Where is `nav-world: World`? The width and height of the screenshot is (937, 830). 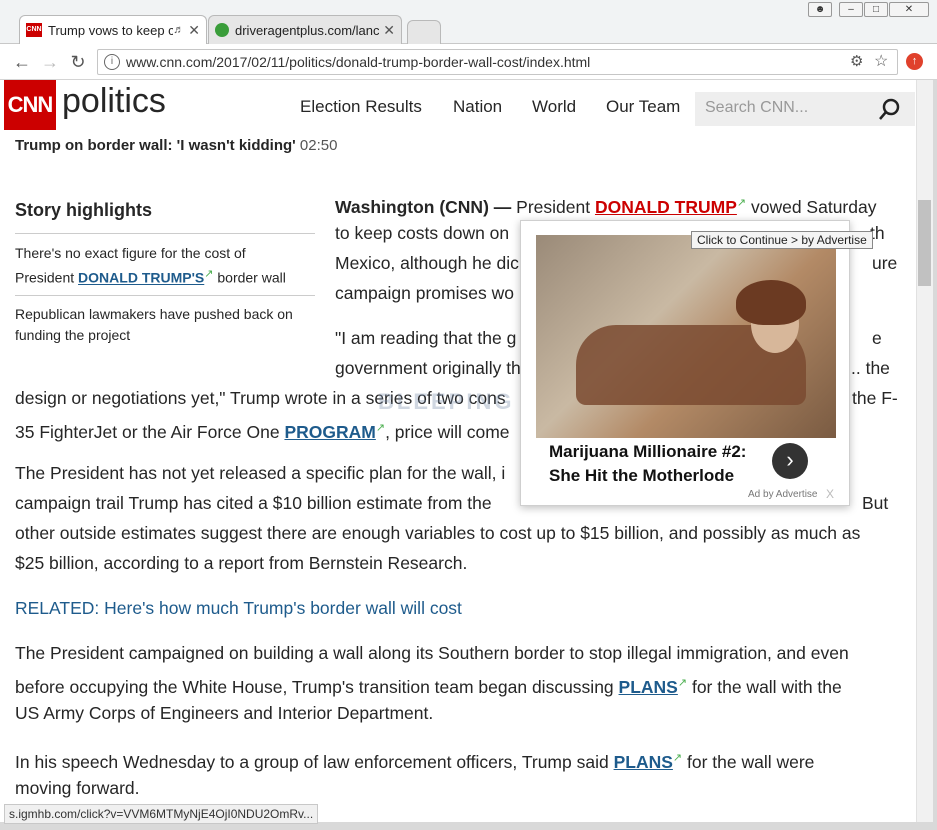
nav-world: World is located at coordinates (554, 107).